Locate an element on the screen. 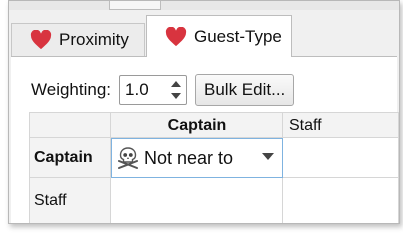  tab-guest-type-label: Guest-Type is located at coordinates (238, 36).